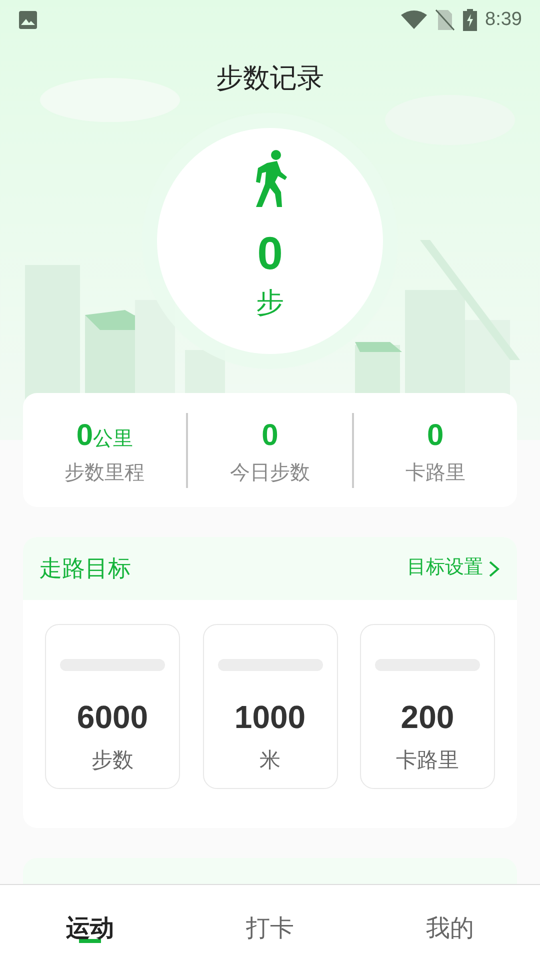  Describe the element at coordinates (85, 569) in the screenshot. I see `goal-title: 走路目标` at that location.